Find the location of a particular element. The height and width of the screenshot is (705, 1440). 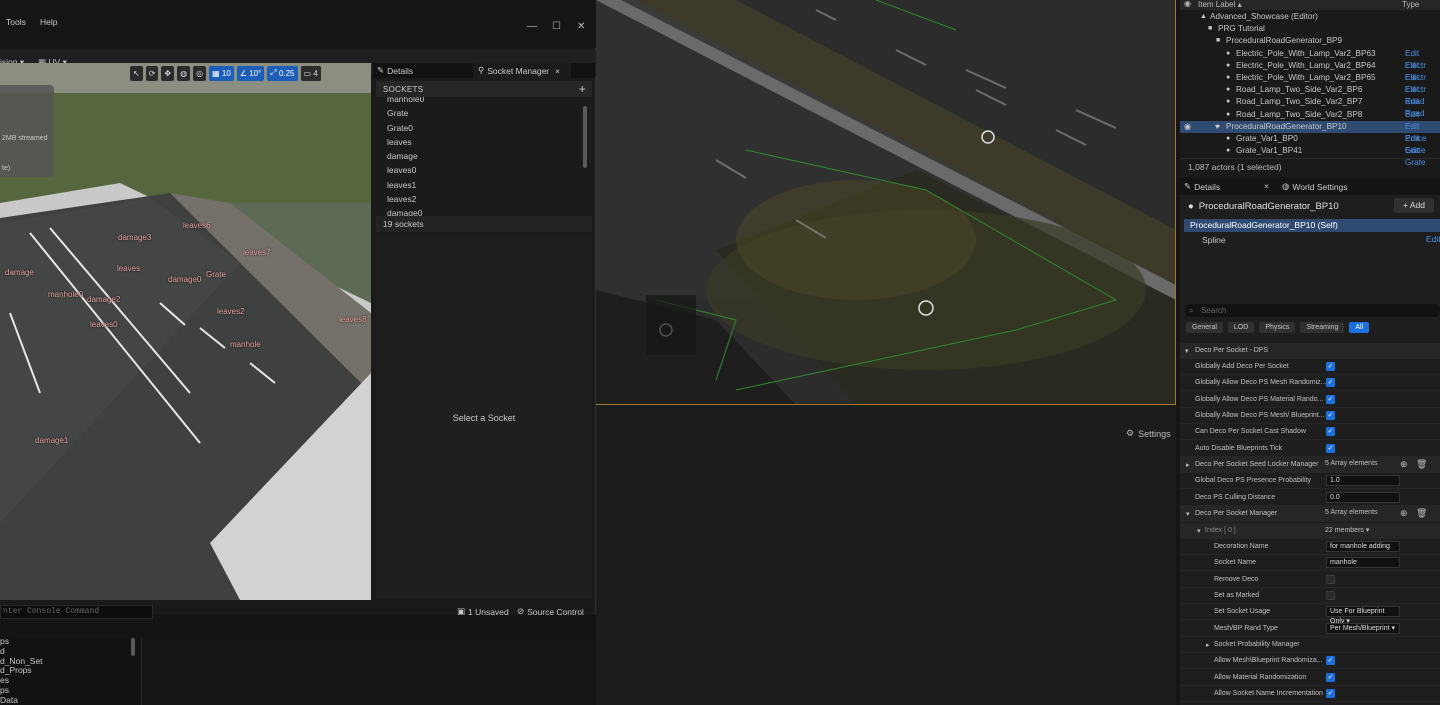

socket-list-item: damage is located at coordinates (478, 156).